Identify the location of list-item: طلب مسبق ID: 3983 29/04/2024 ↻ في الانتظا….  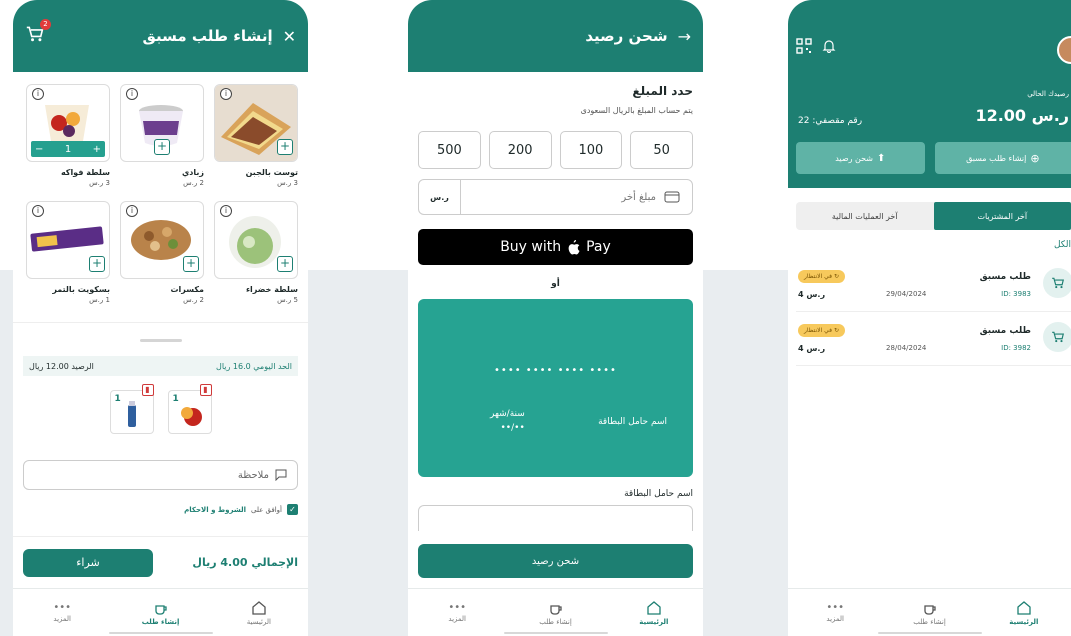
(933, 285).